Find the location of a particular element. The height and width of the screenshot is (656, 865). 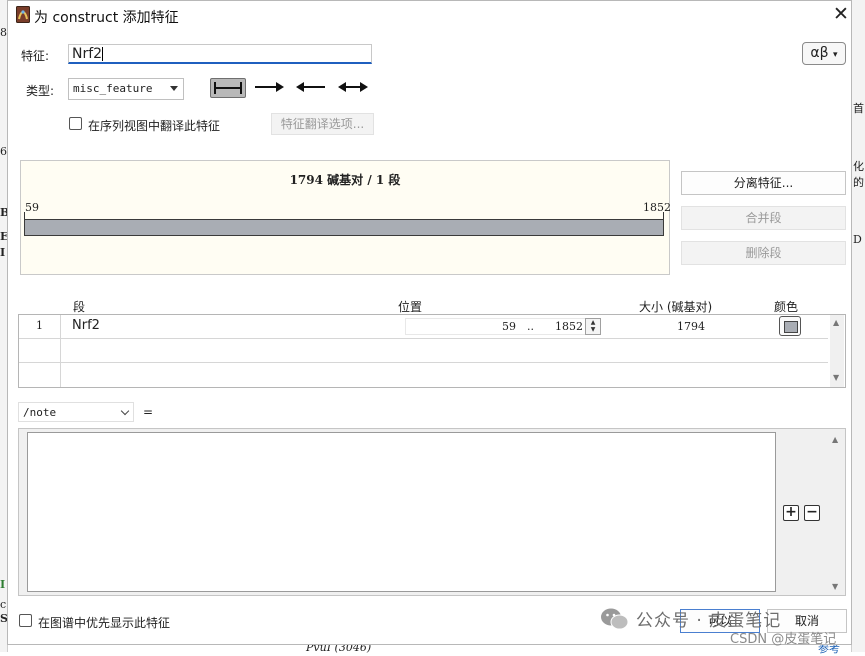

feature-length-summary: 1794 碱基对 / 1 段 is located at coordinates (345, 180).